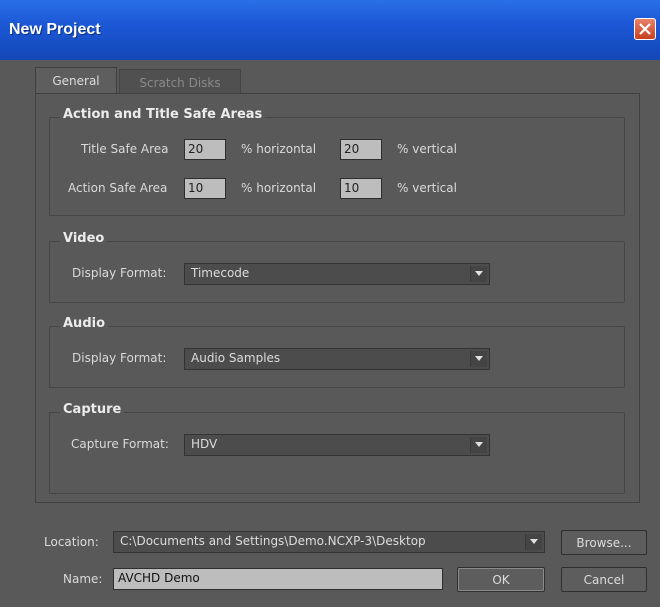  I want to click on title-safe-vertical-unit: % vertical, so click(427, 149).